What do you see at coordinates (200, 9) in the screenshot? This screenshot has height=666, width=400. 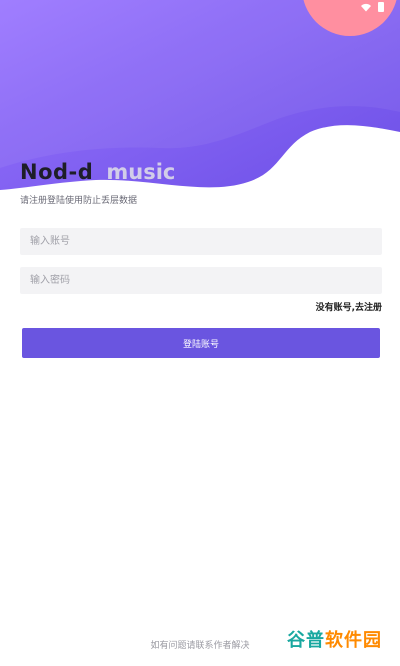 I see `status-bar` at bounding box center [200, 9].